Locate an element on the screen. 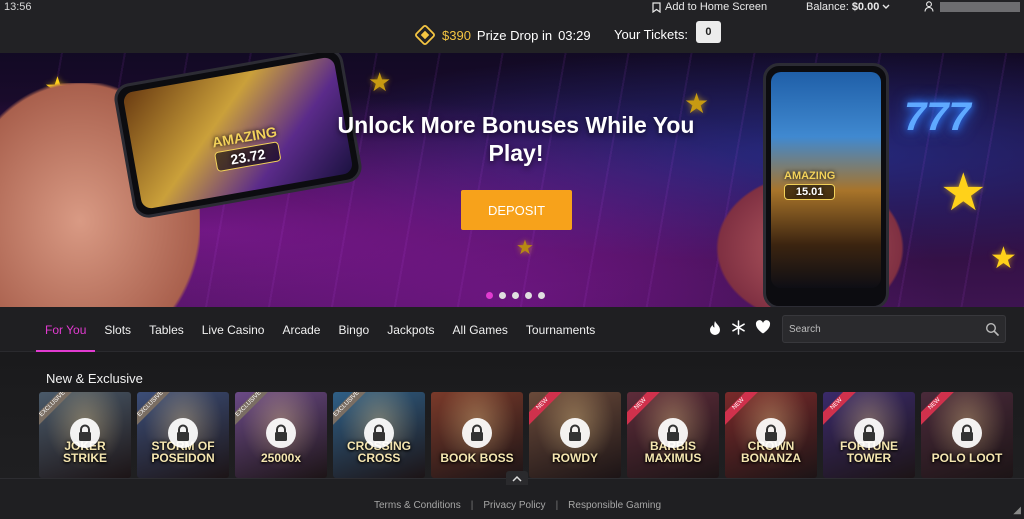  balance-label: Balance: is located at coordinates (827, 7).